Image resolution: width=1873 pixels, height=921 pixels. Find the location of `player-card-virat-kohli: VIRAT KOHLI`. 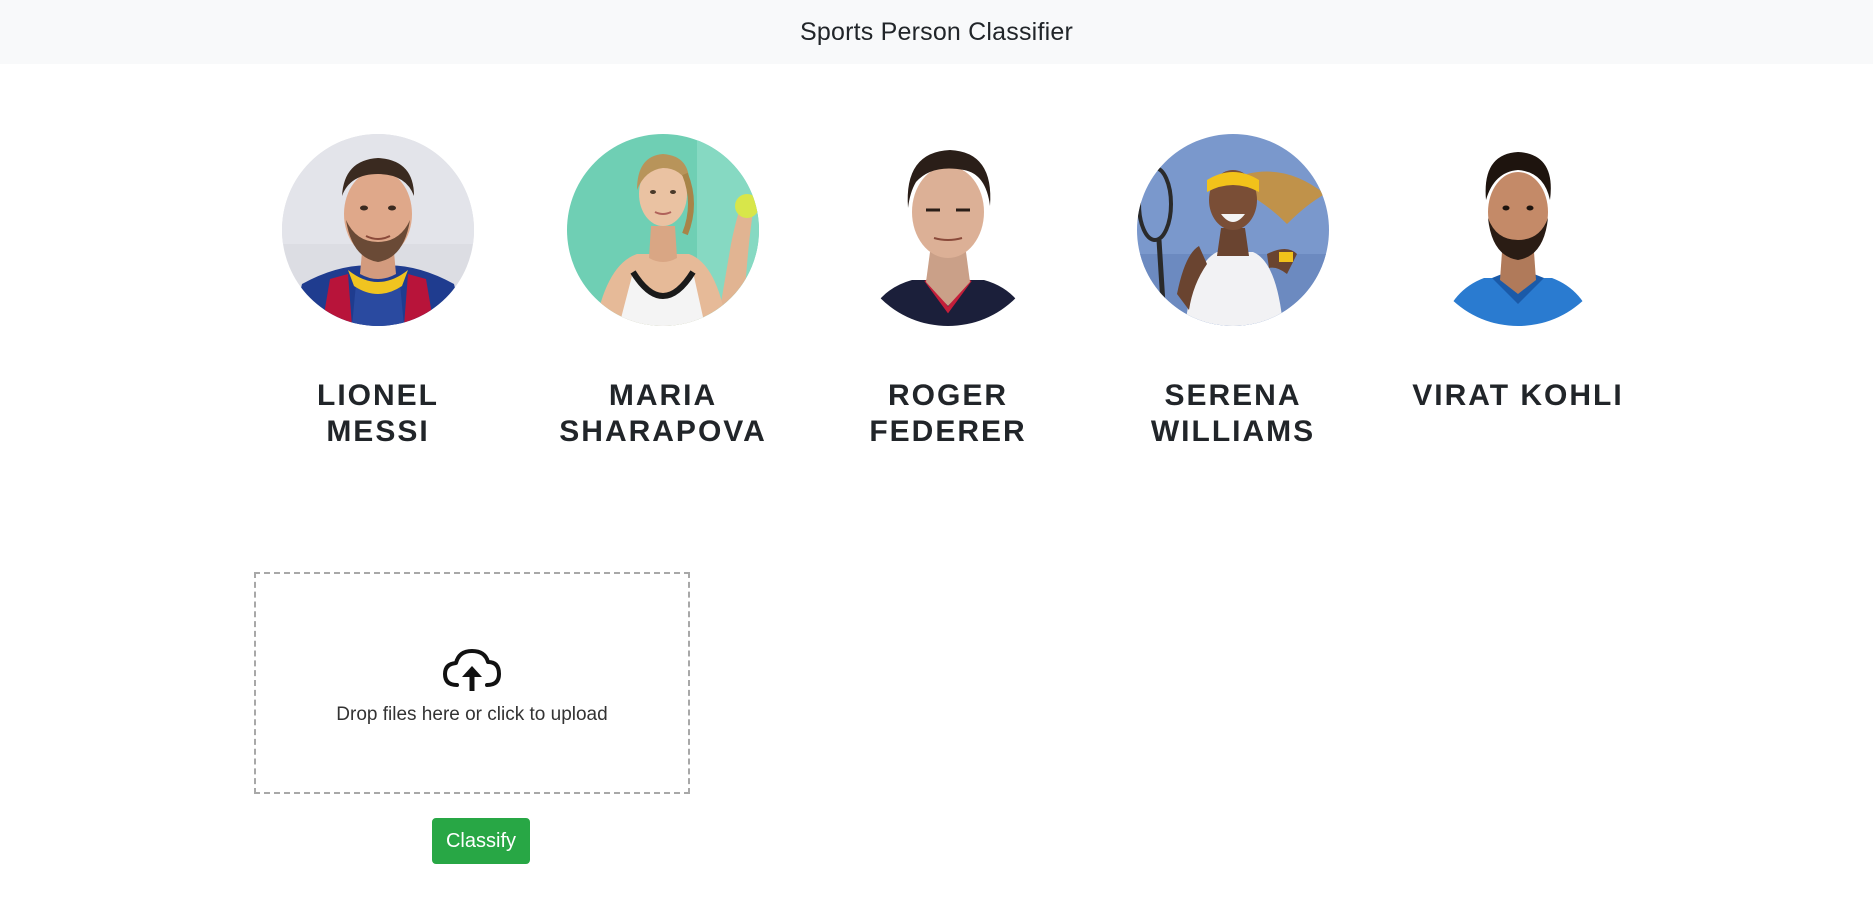

player-card-virat-kohli: VIRAT KOHLI is located at coordinates (1518, 274).